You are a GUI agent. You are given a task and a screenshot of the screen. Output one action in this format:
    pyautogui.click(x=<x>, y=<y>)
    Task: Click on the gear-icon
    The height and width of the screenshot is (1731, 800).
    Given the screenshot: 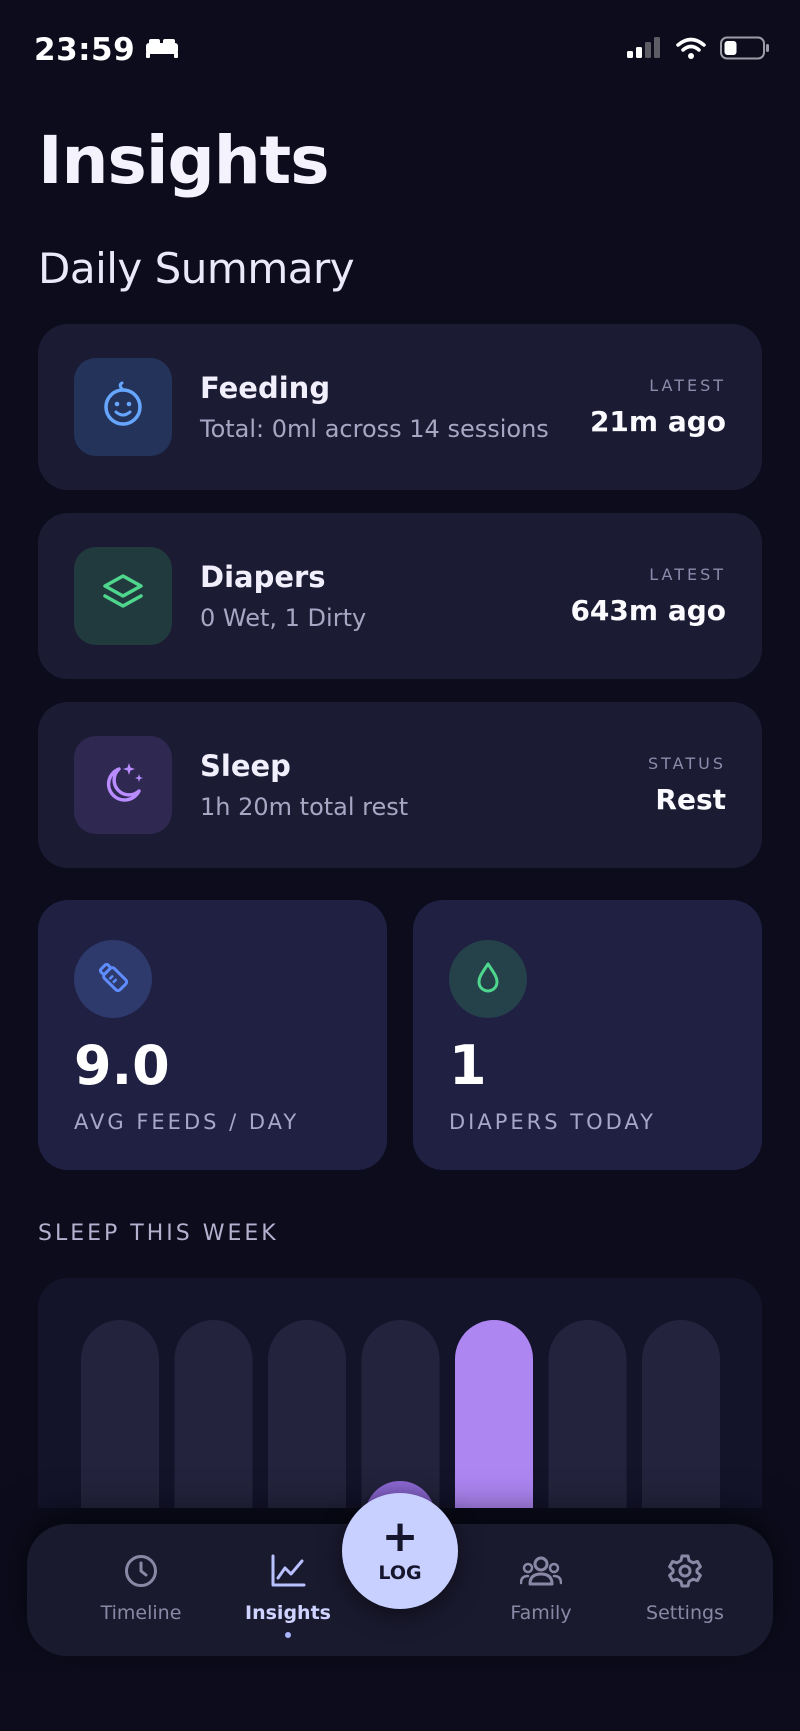 What is the action you would take?
    pyautogui.click(x=685, y=1571)
    